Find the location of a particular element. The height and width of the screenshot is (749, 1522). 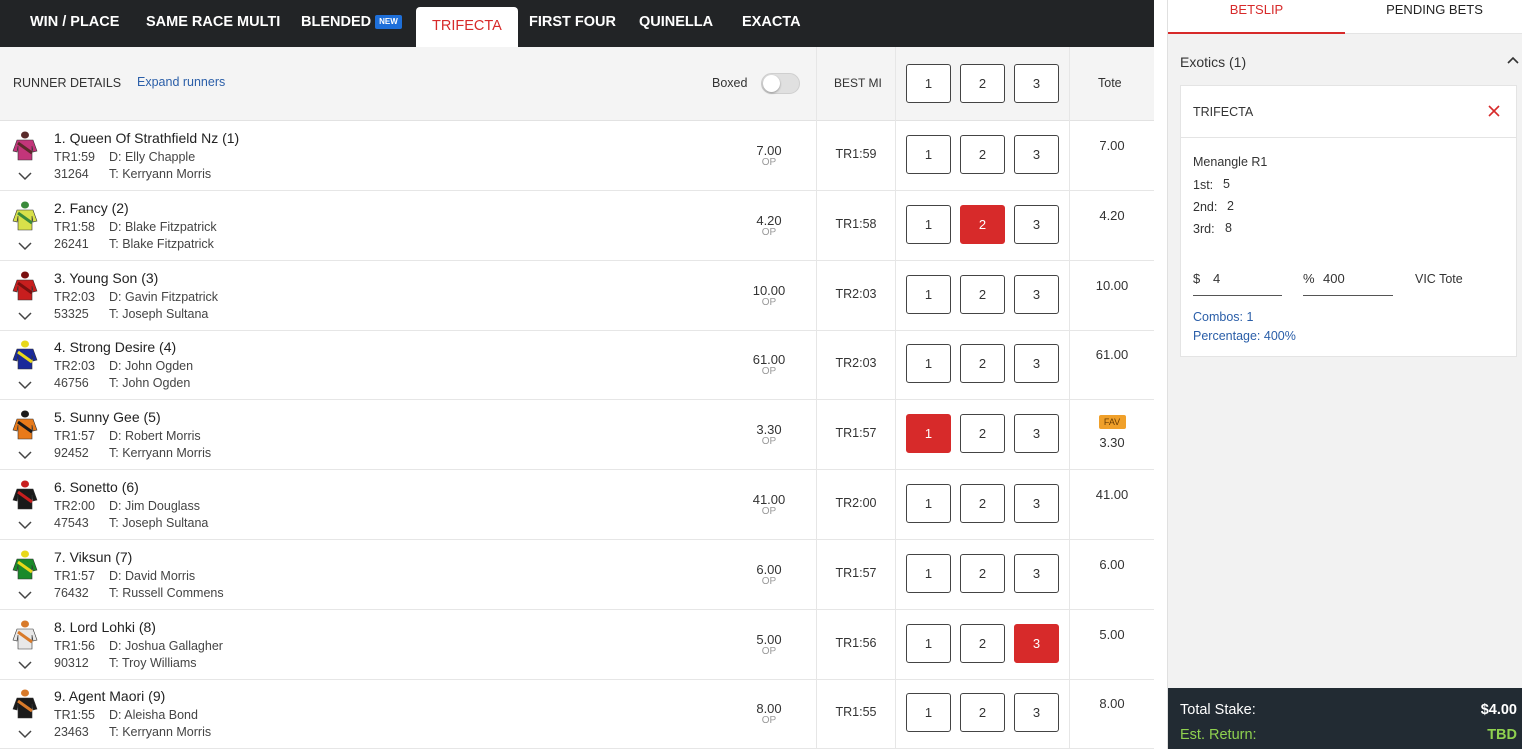

tab-trifecta: TRIFECTA is located at coordinates (467, 27).